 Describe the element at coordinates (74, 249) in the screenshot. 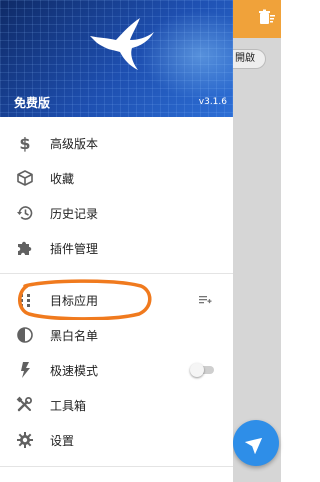

I see `menu-label-plugins: 插件管理` at that location.